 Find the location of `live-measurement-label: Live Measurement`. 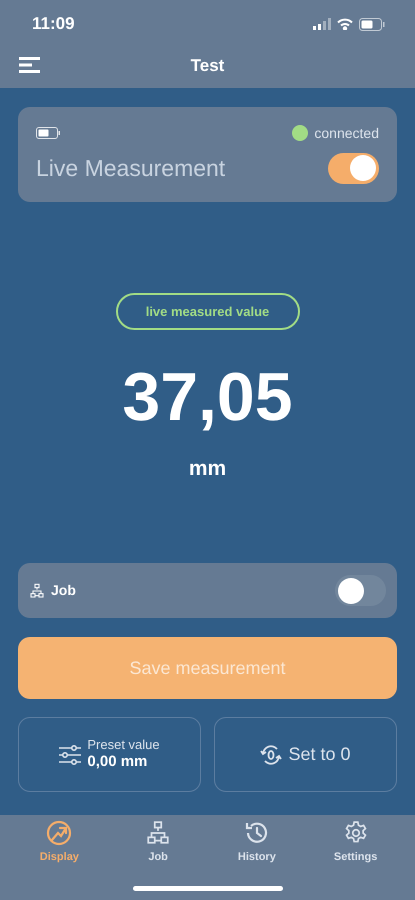

live-measurement-label: Live Measurement is located at coordinates (131, 168).